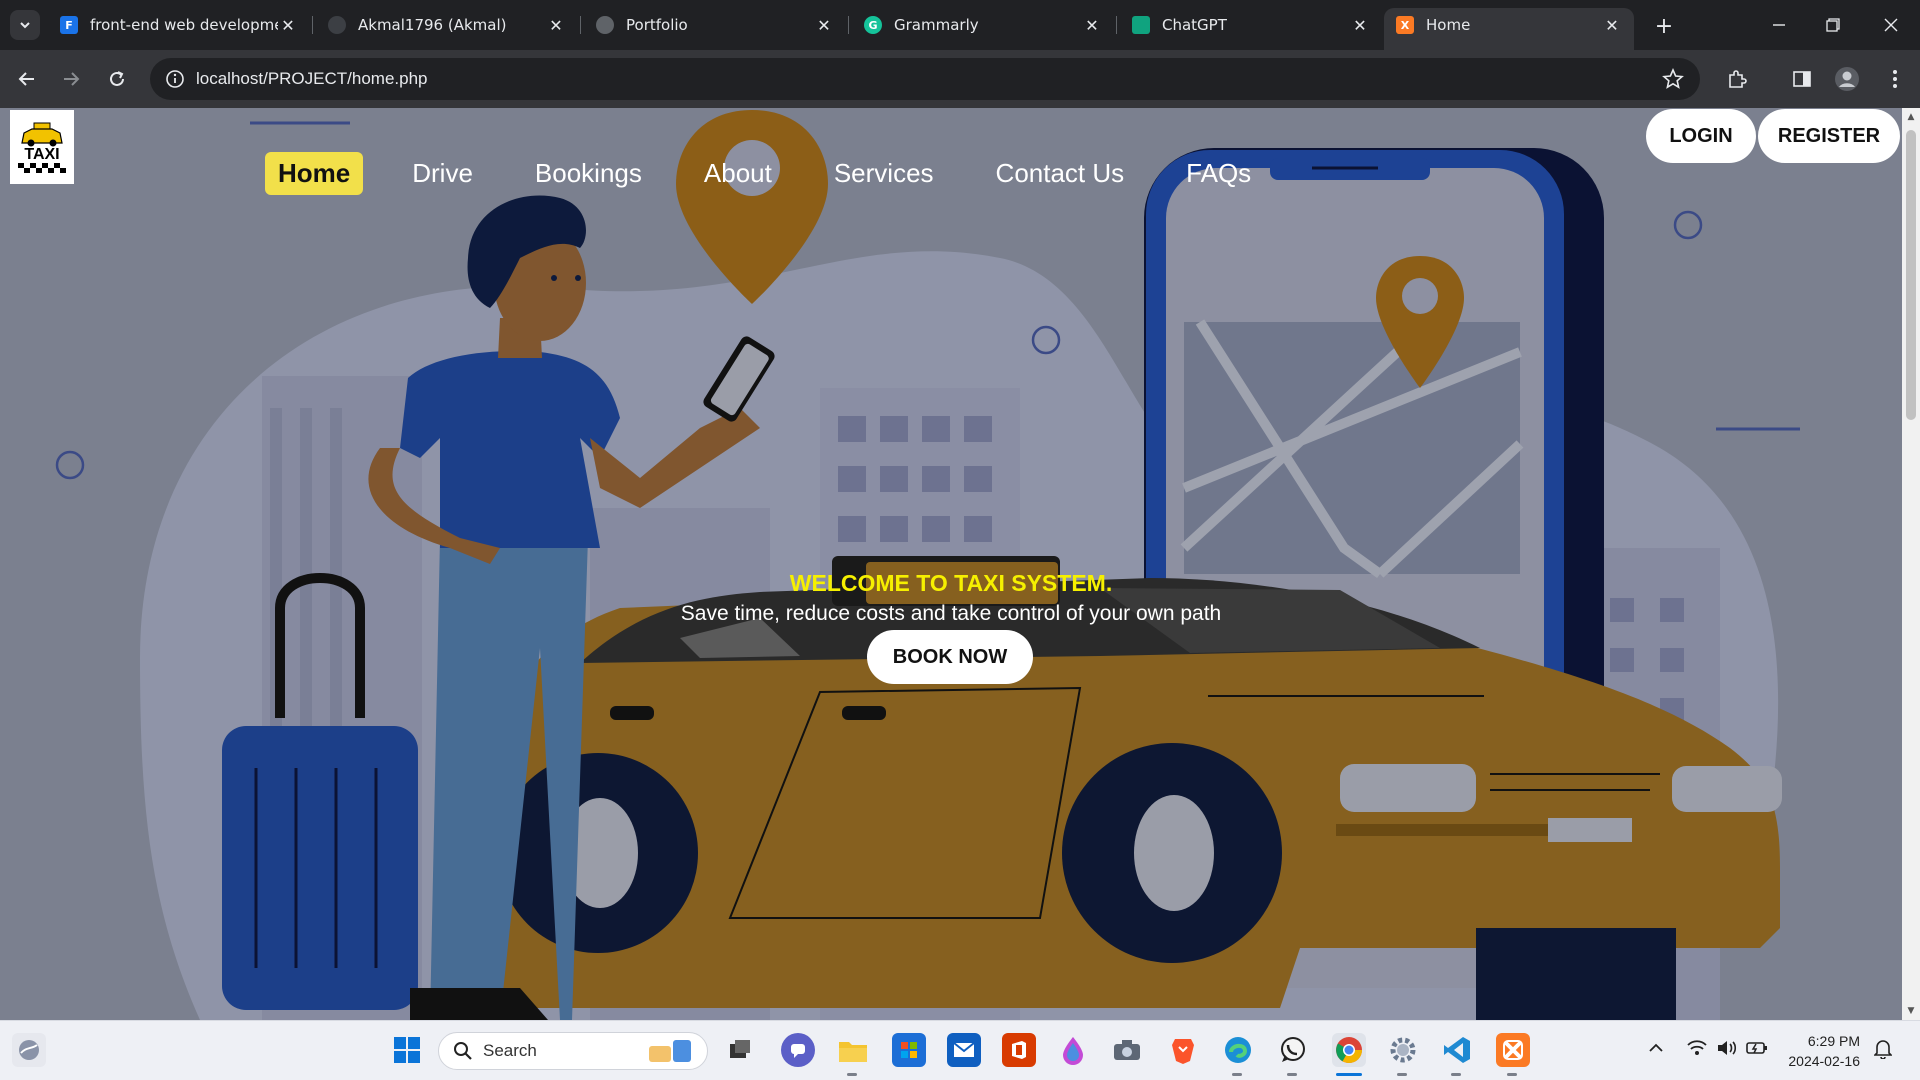  Describe the element at coordinates (1737, 79) in the screenshot. I see `extensions-button` at that location.